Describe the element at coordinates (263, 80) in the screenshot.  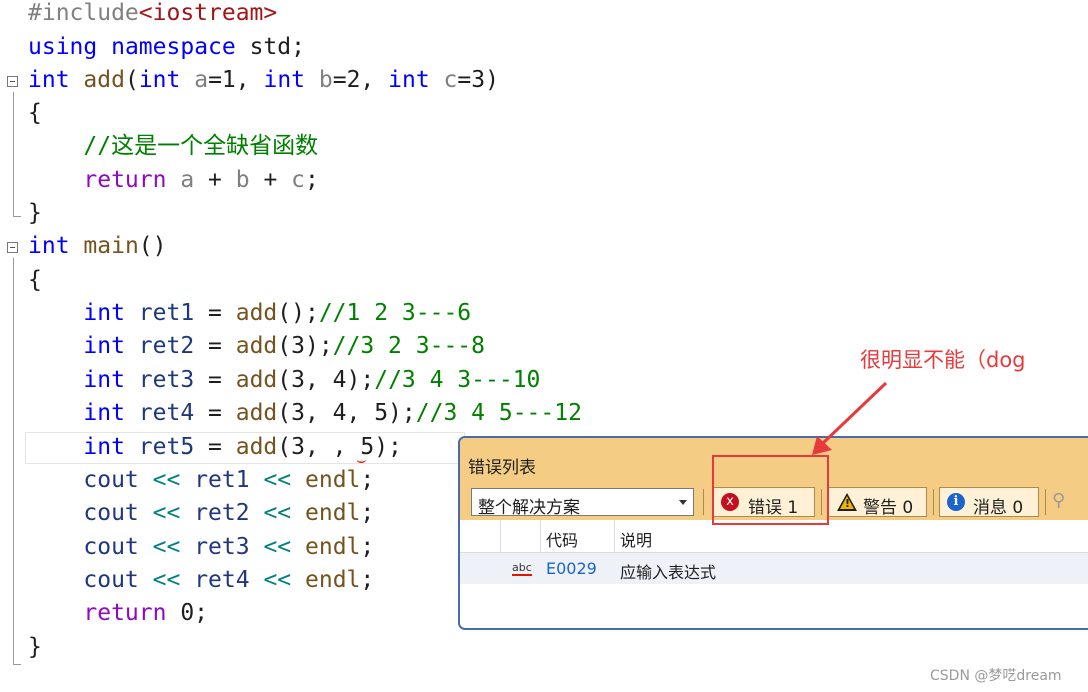
I see `code-line: int add(int a=1, int b=2, int c=3)` at that location.